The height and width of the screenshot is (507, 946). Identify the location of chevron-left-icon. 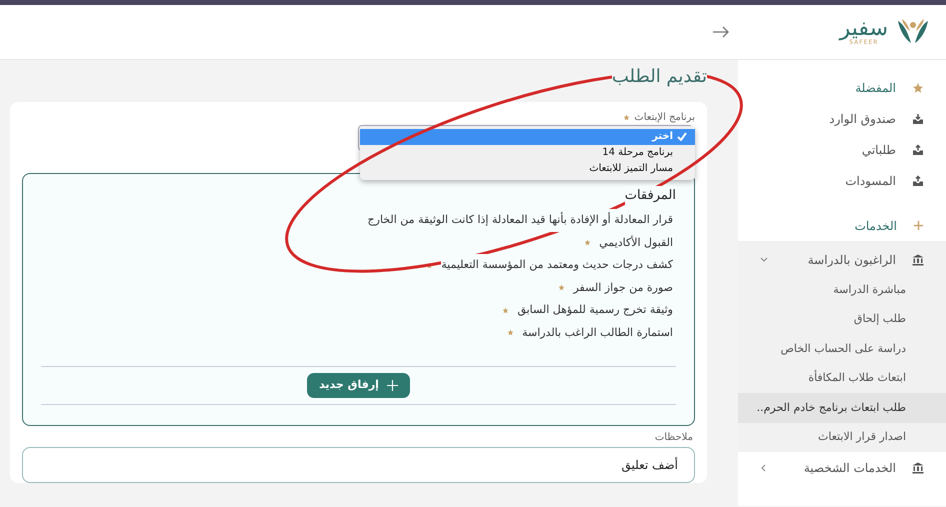
(763, 468).